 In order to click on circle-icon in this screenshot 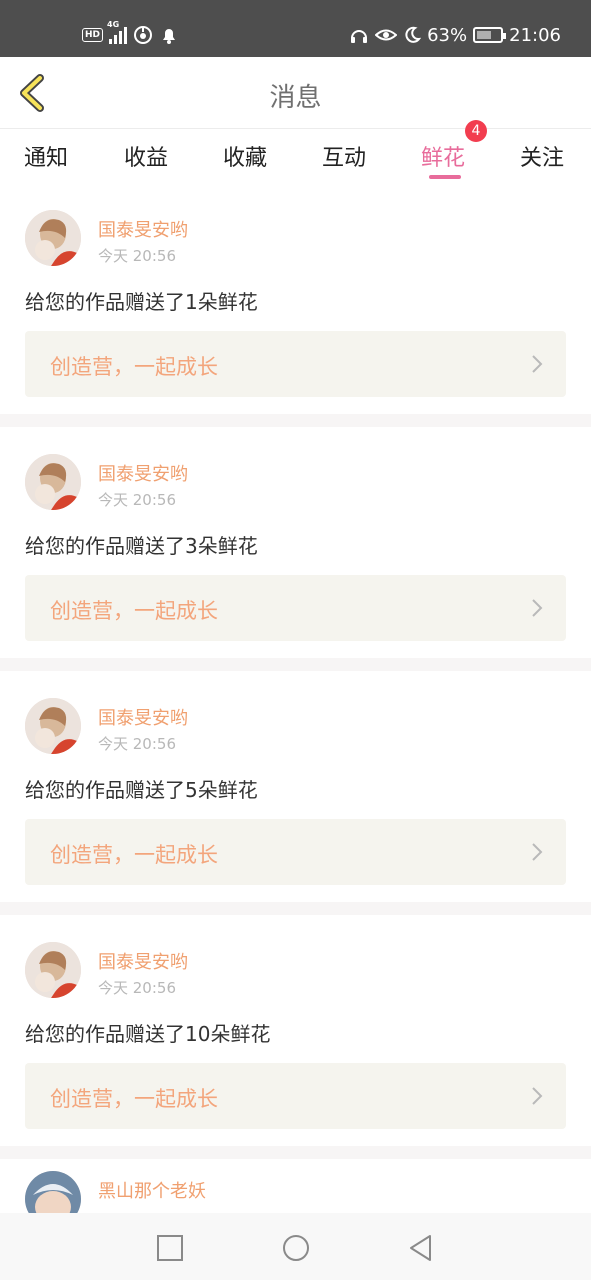, I will do `click(296, 1248)`.